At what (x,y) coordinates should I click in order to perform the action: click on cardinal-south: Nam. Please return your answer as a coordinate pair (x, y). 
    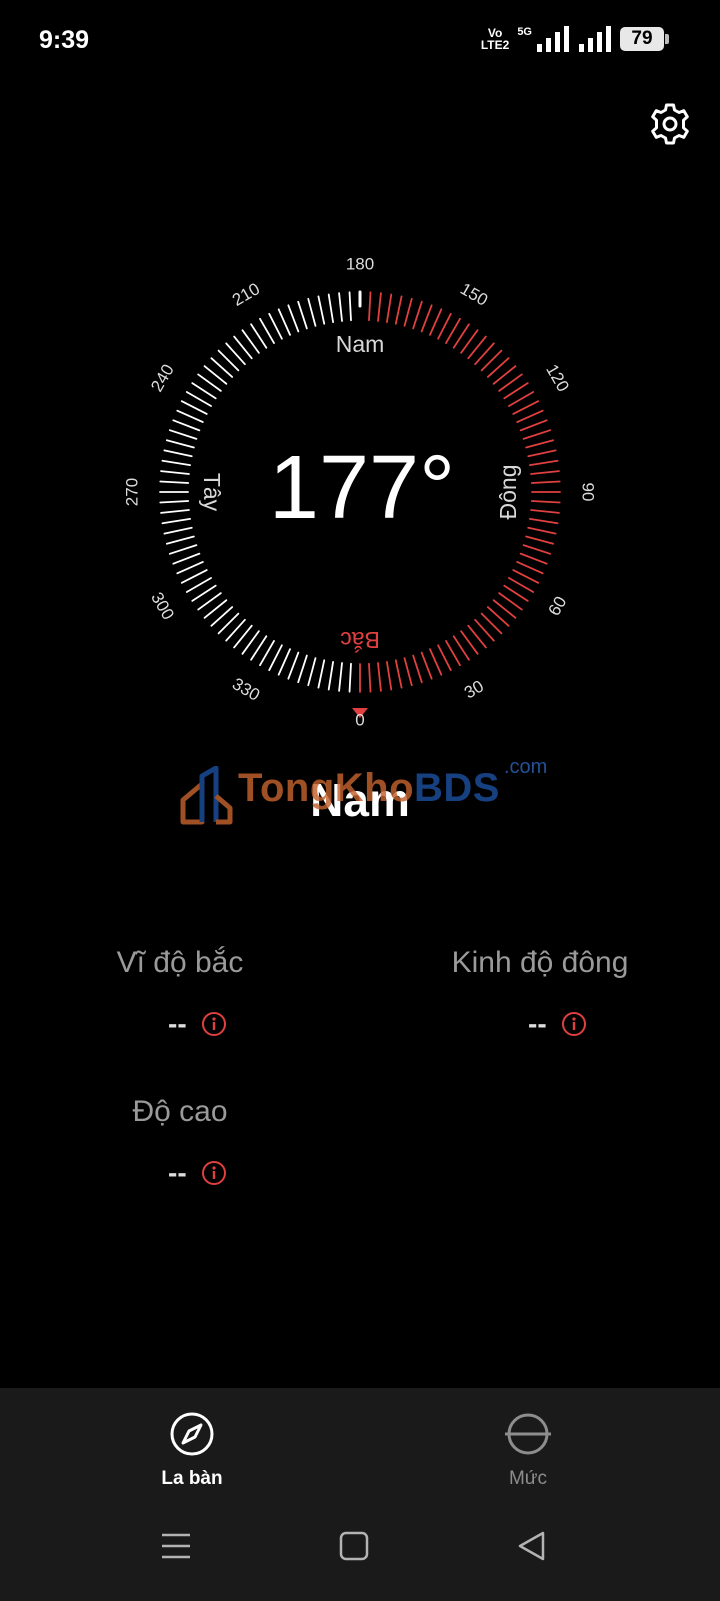
    Looking at the image, I should click on (360, 344).